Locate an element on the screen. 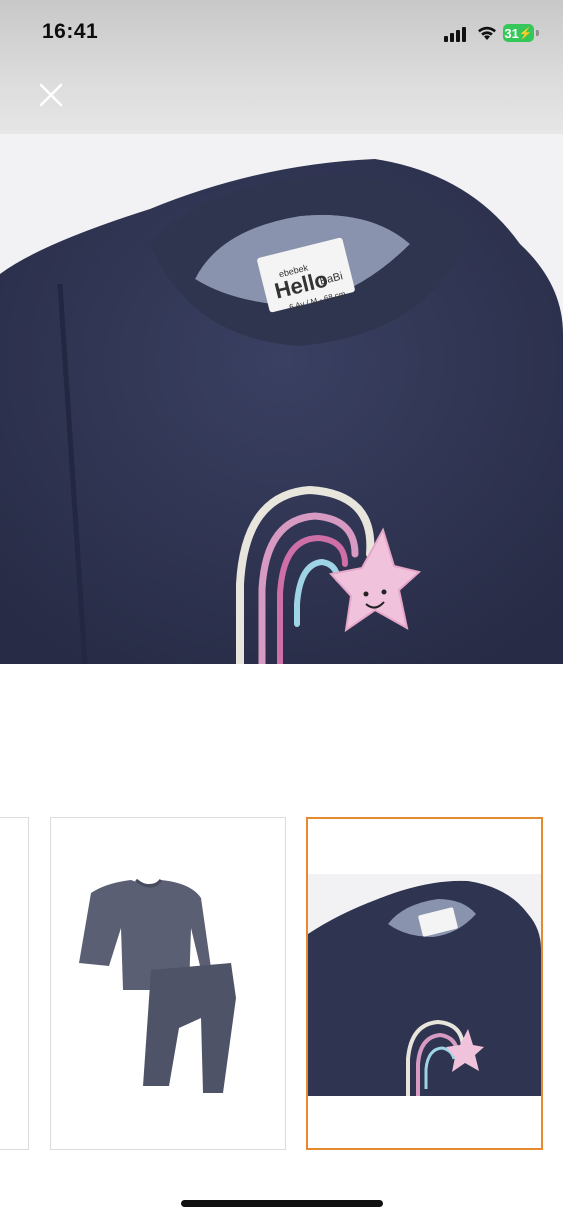 This screenshot has height=1218, width=563. pajama-set-image is located at coordinates (157, 985).